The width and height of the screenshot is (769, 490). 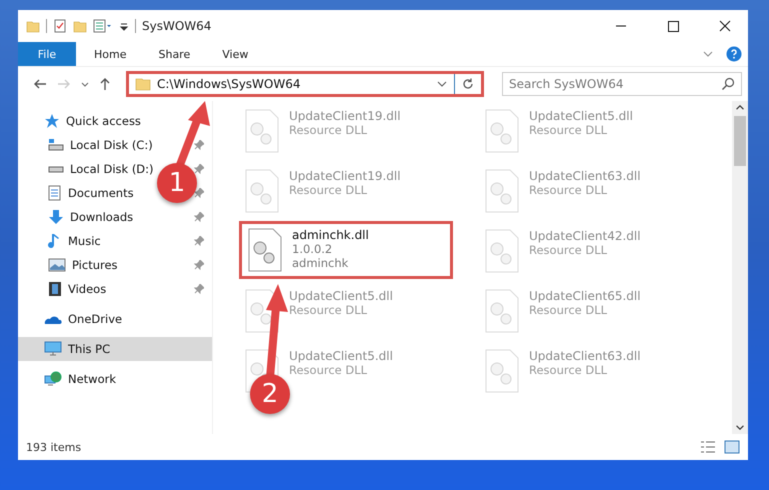 What do you see at coordinates (346, 250) in the screenshot?
I see `file-tile: adminchk.dll 1.0.0.2 adminchk` at bounding box center [346, 250].